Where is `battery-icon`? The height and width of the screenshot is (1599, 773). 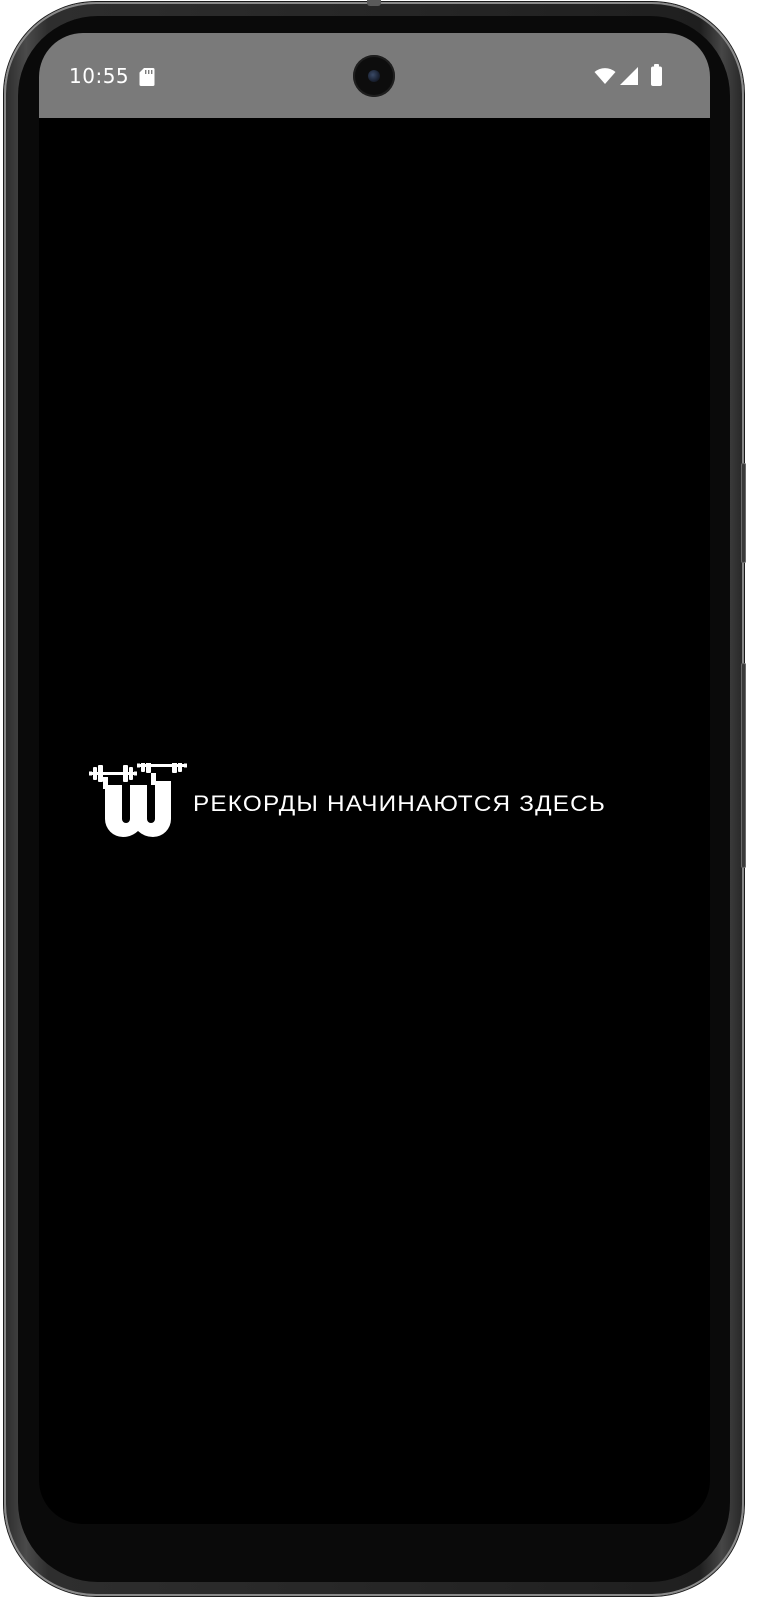 battery-icon is located at coordinates (656, 75).